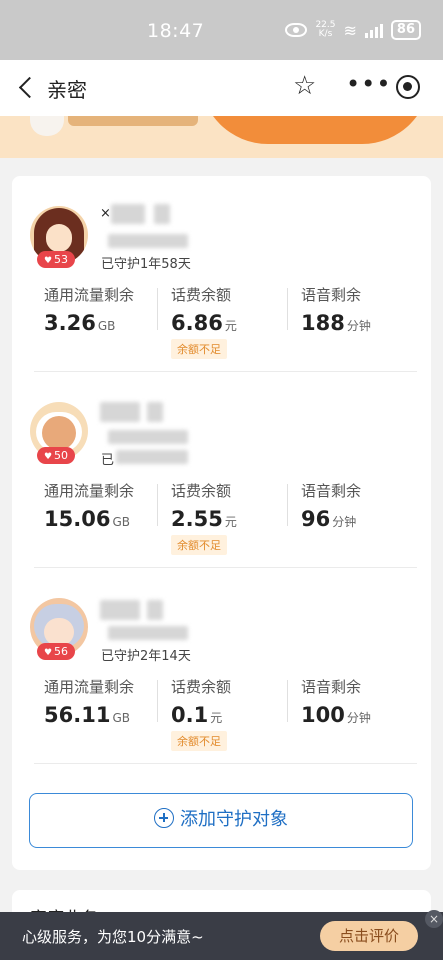 Image resolution: width=443 pixels, height=960 pixels. Describe the element at coordinates (234, 819) in the screenshot. I see `add-guardian-label: 添加守护对象` at that location.